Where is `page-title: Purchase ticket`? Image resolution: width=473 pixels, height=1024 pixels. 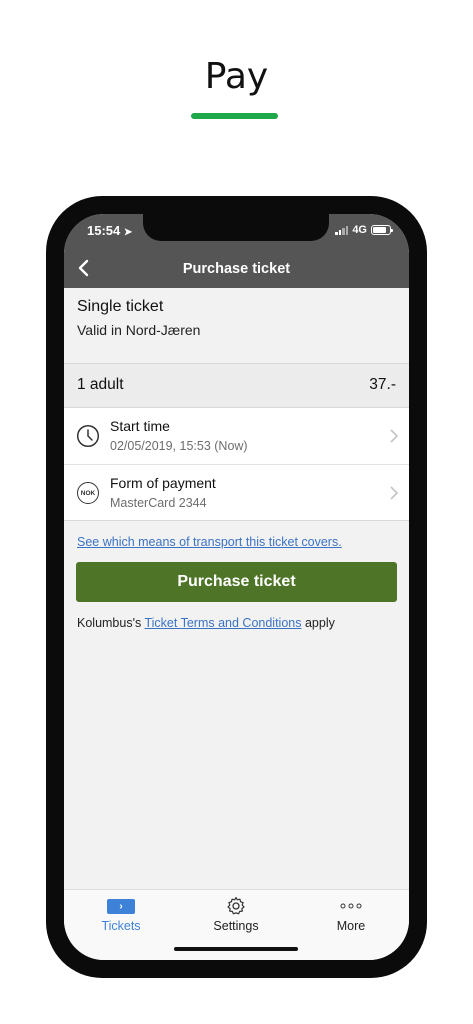
page-title: Purchase ticket is located at coordinates (236, 269).